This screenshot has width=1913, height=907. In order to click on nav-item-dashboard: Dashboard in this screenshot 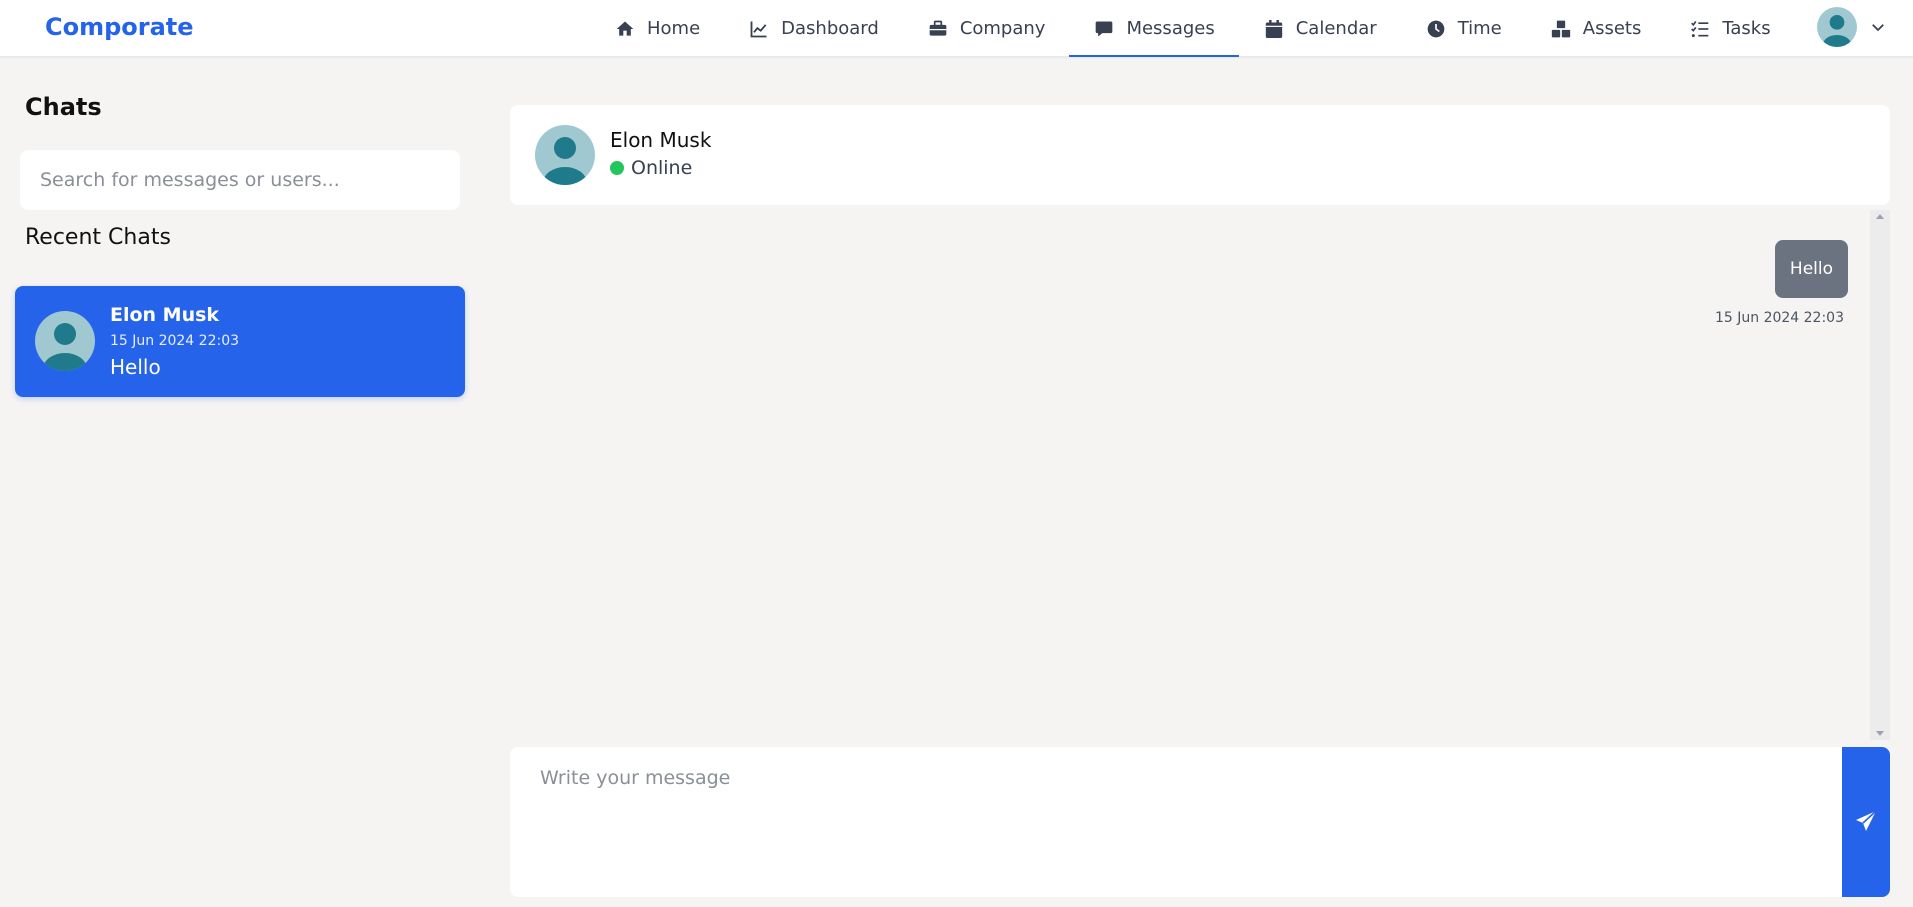, I will do `click(813, 28)`.